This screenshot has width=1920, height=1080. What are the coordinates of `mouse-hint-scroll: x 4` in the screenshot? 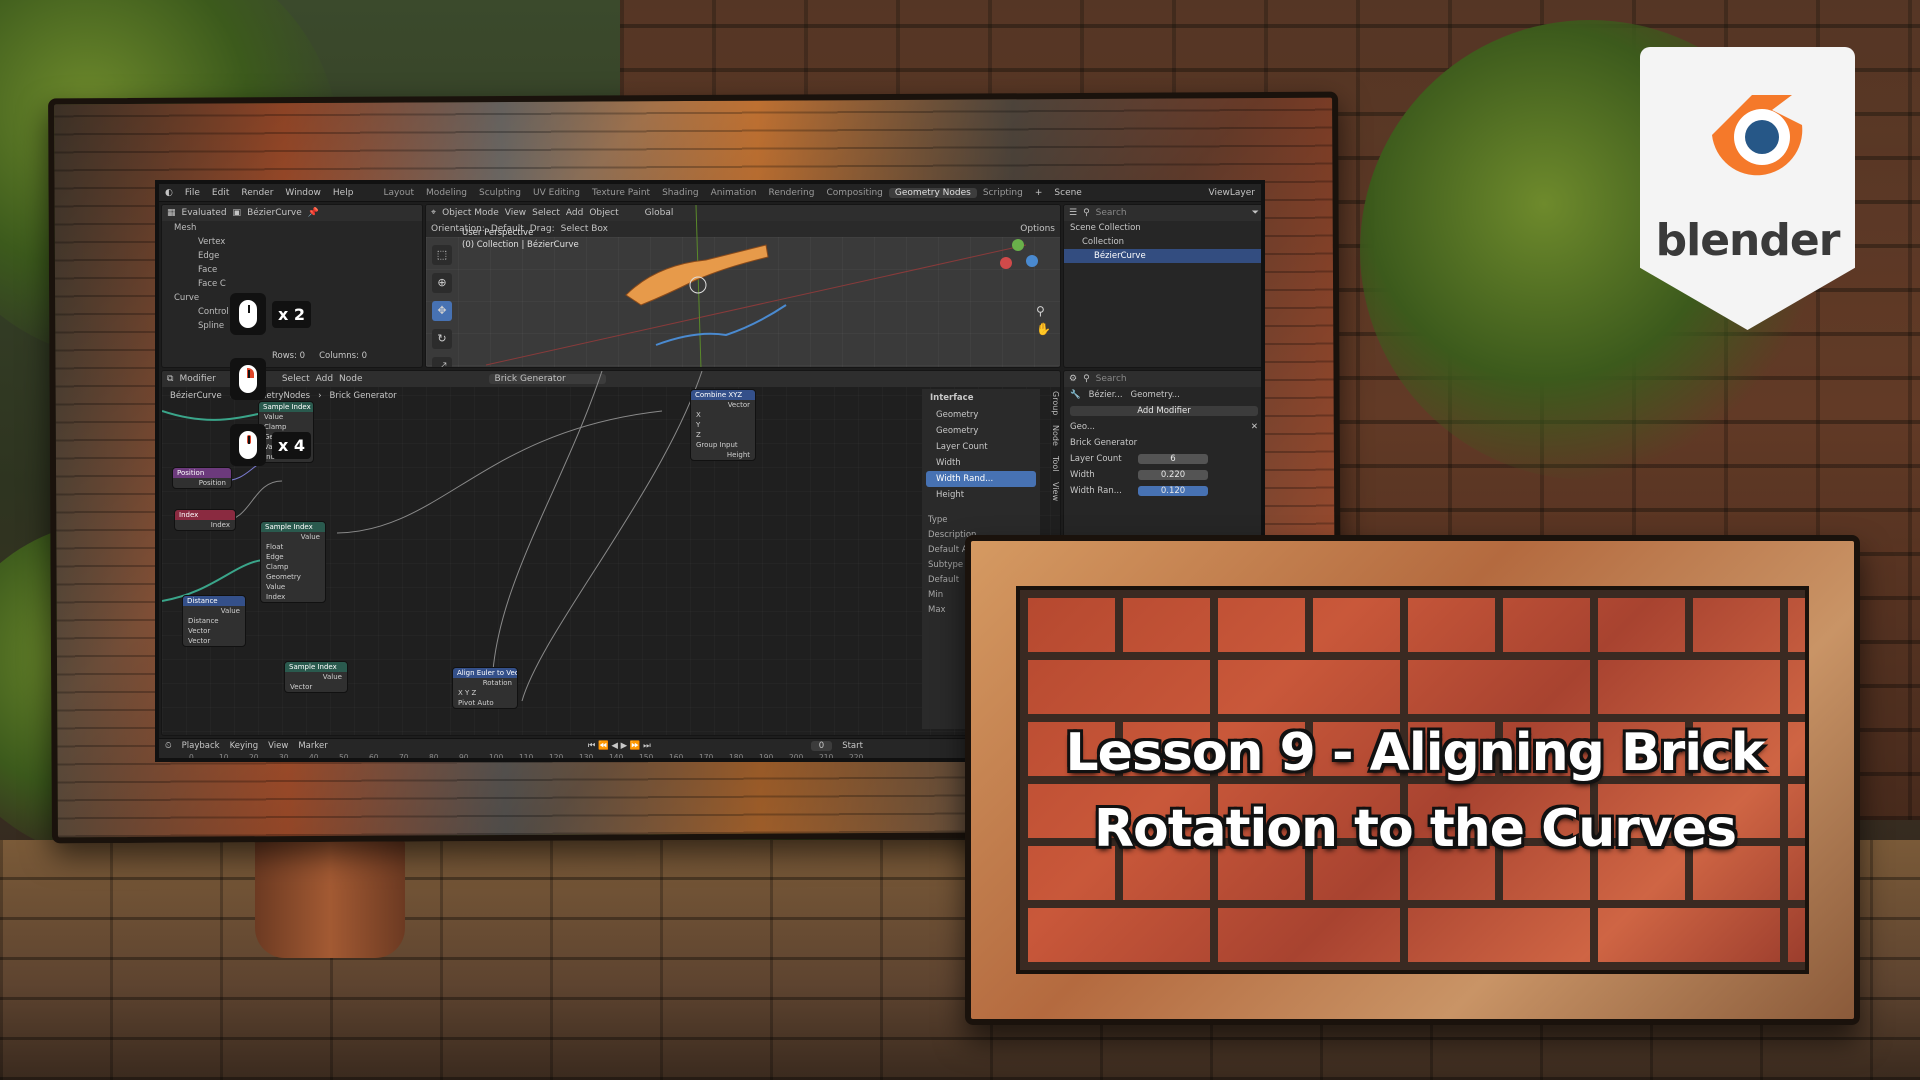 It's located at (271, 445).